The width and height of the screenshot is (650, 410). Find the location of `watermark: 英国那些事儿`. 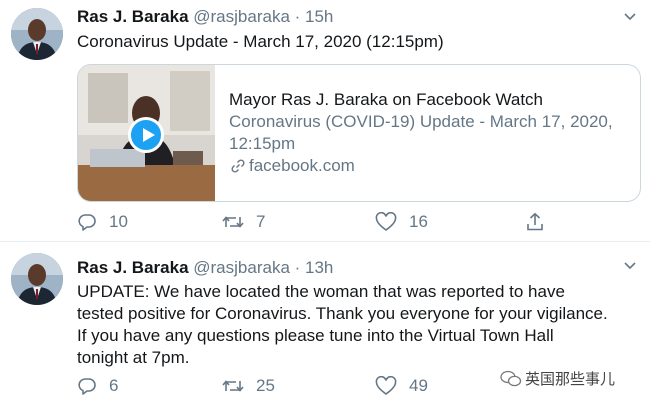

watermark: 英国那些事儿 is located at coordinates (557, 378).